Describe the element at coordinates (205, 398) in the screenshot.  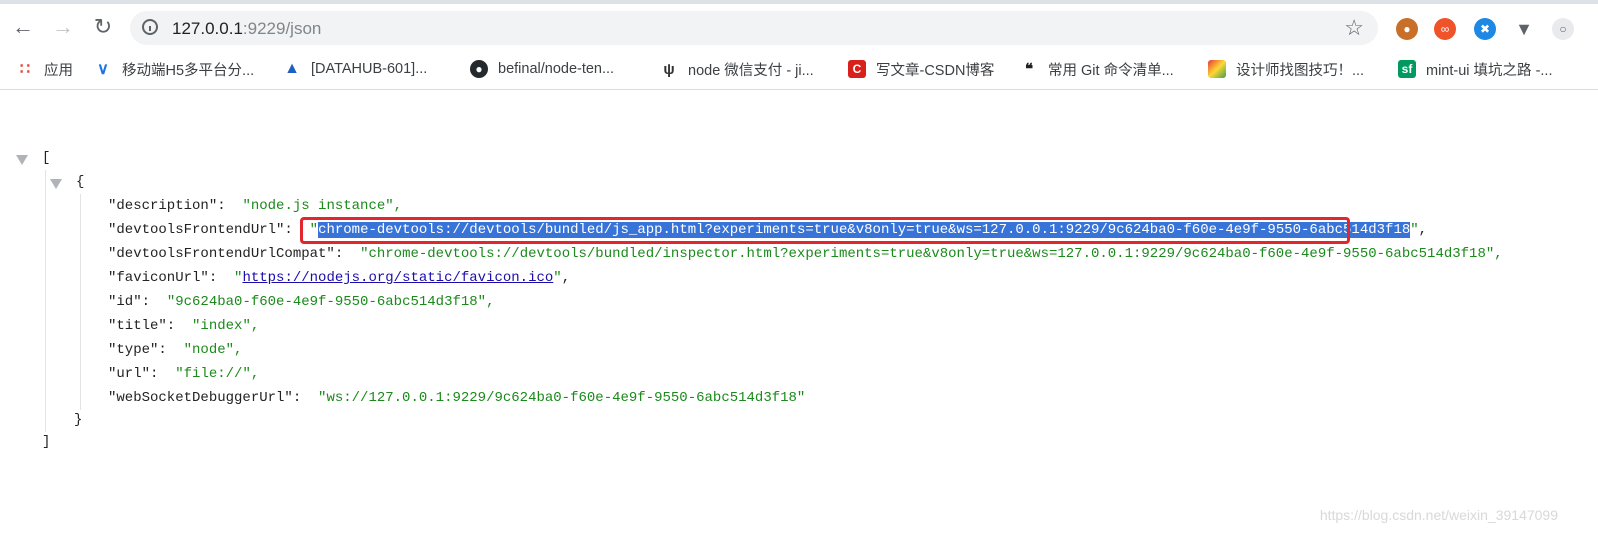
I see `json-key: "webSocketDebuggerUrl":` at that location.